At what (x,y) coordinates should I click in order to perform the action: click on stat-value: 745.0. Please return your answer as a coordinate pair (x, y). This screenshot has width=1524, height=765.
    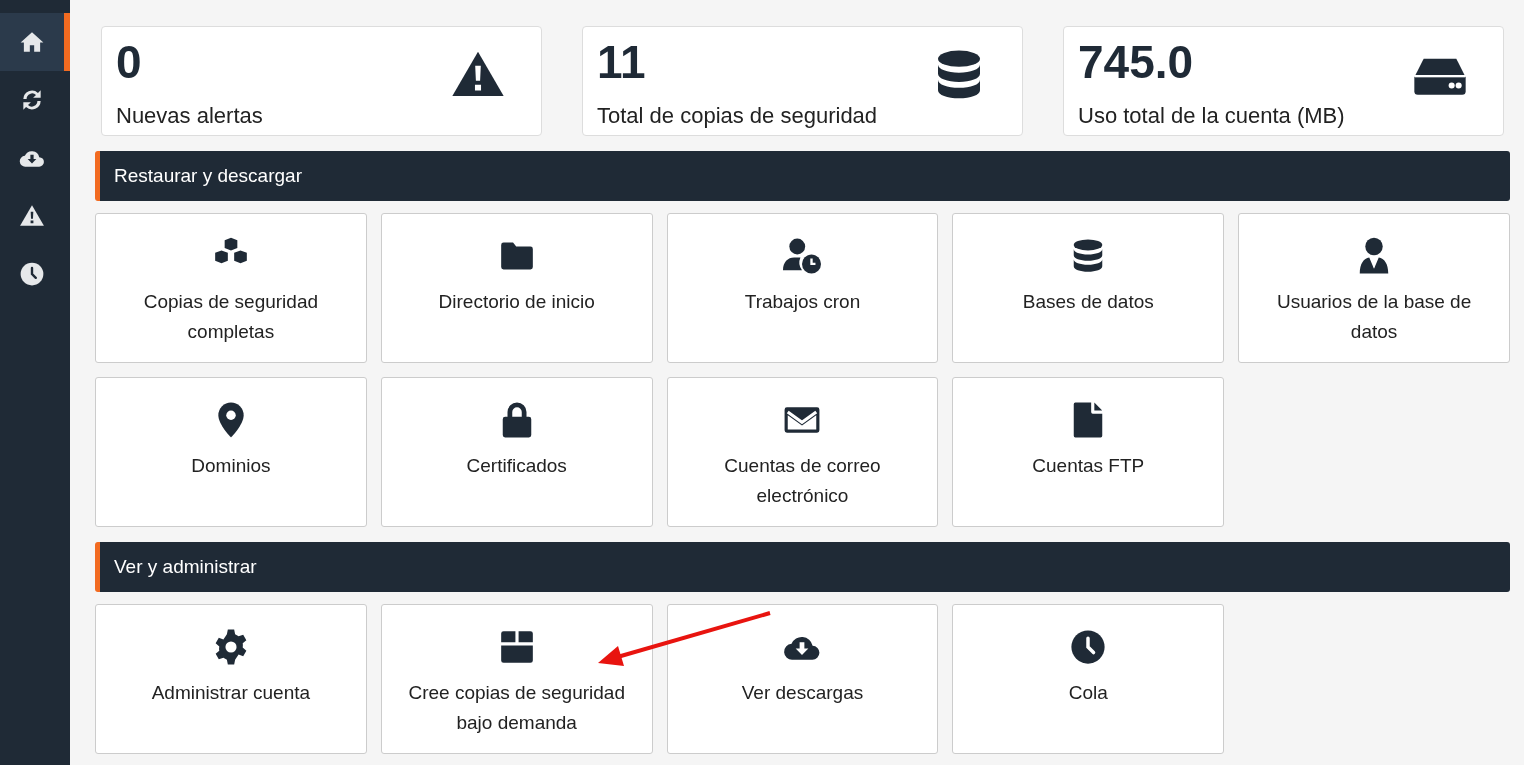
    Looking at the image, I should click on (1136, 62).